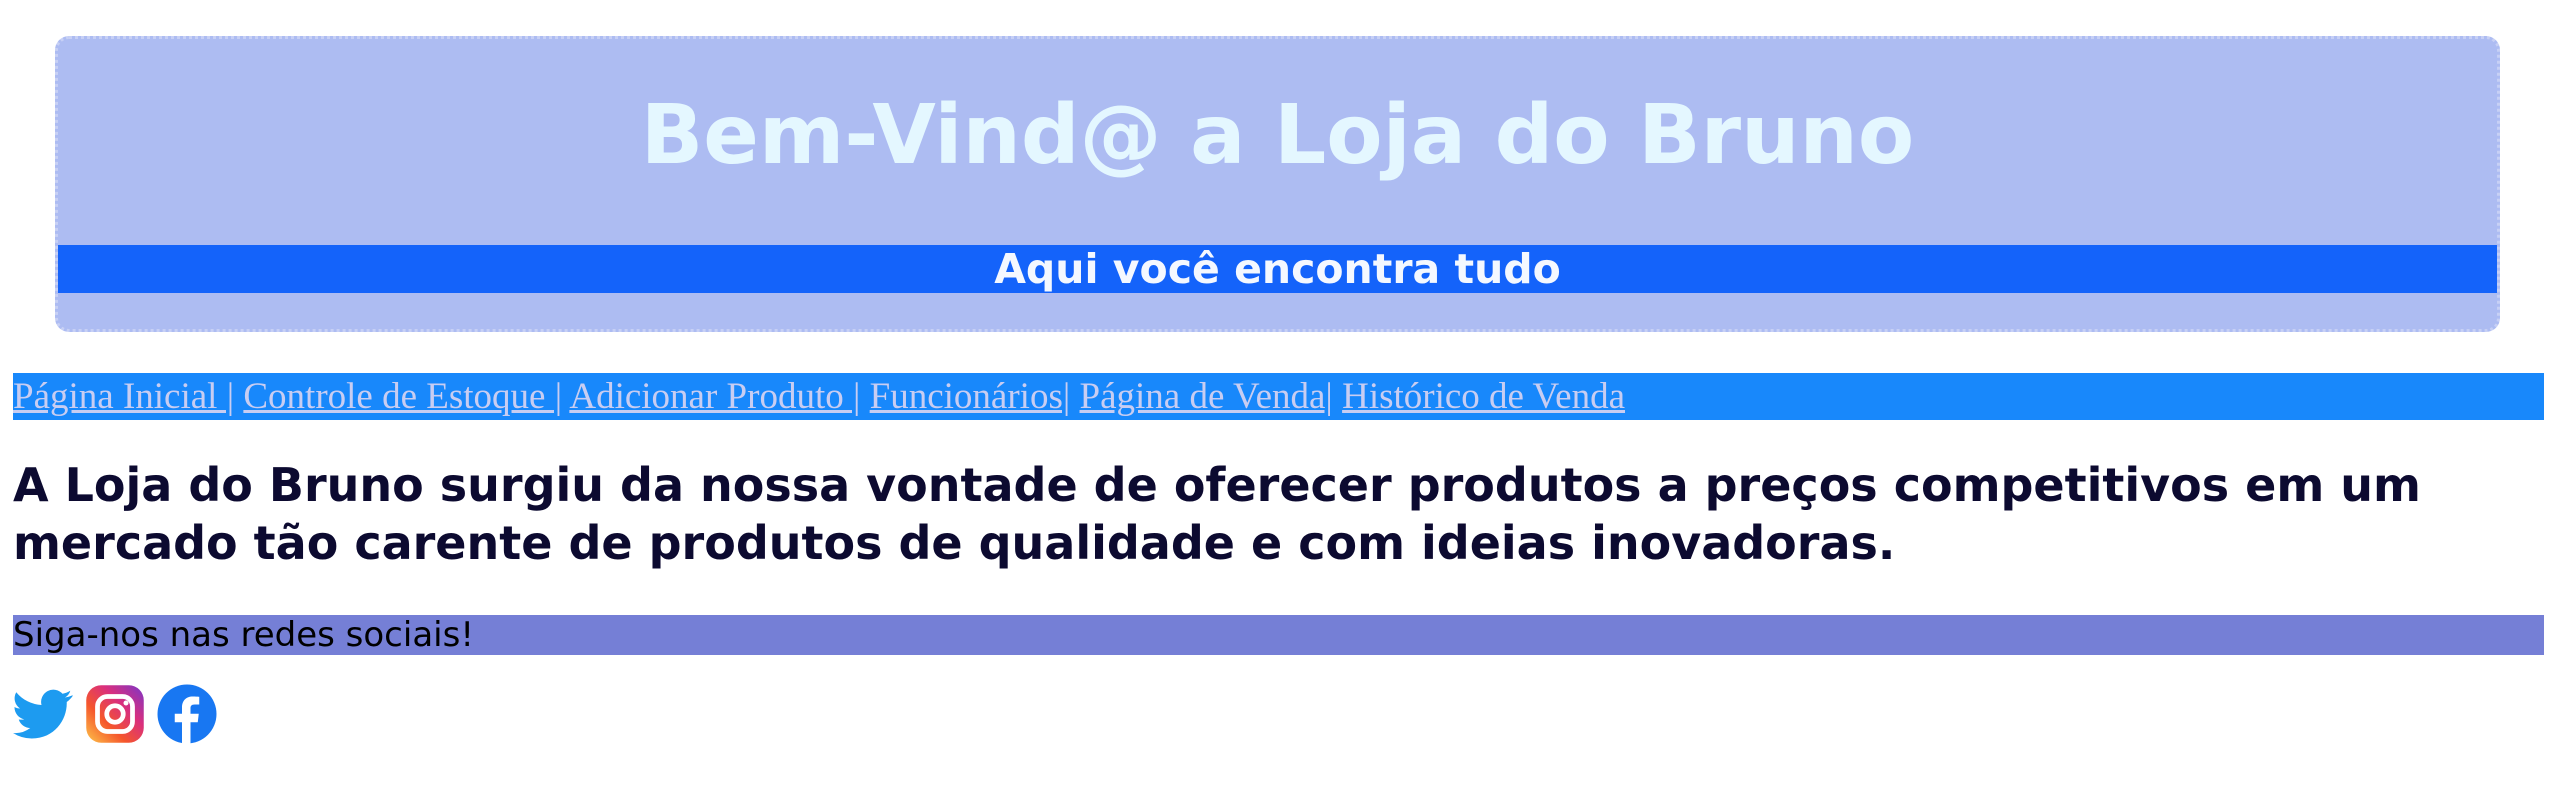  What do you see at coordinates (187, 714) in the screenshot?
I see `facebook-icon` at bounding box center [187, 714].